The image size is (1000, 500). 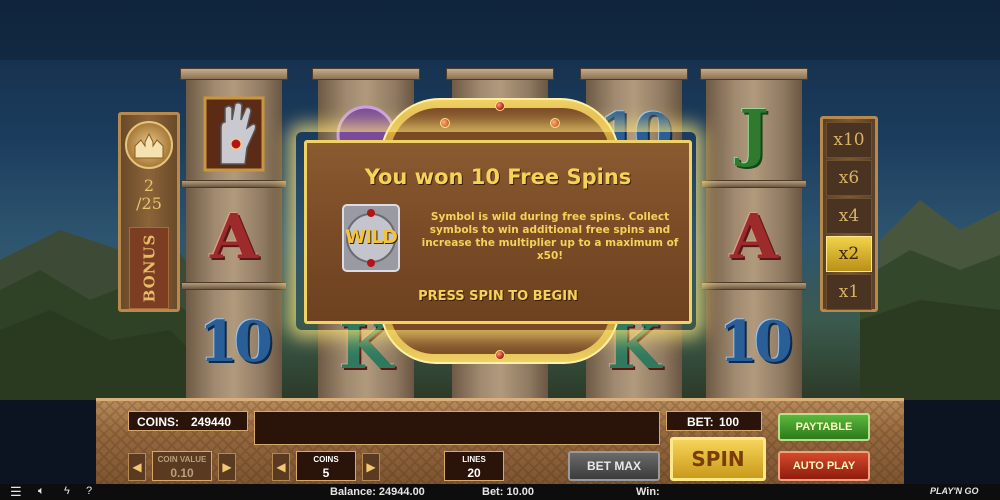 What do you see at coordinates (149, 268) in the screenshot?
I see `bonus-label: BONUS` at bounding box center [149, 268].